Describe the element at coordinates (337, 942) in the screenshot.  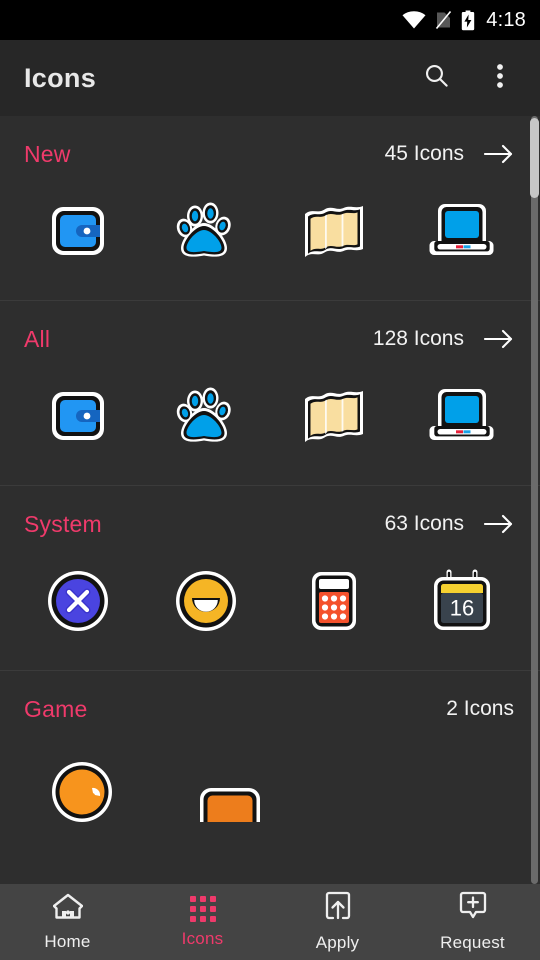
I see `nav-label-apply: Apply` at that location.